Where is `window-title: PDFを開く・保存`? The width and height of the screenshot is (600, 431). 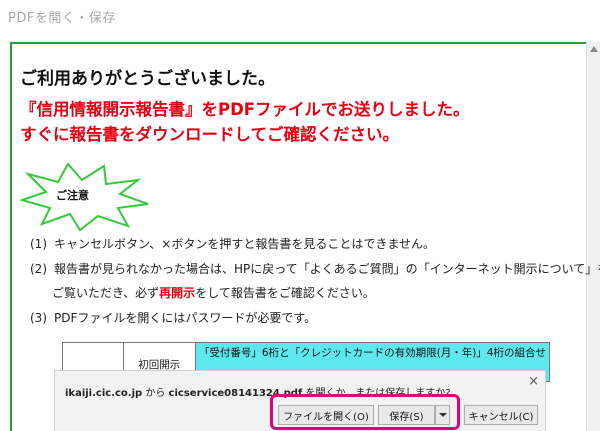
window-title: PDFを開く・保存 is located at coordinates (62, 18).